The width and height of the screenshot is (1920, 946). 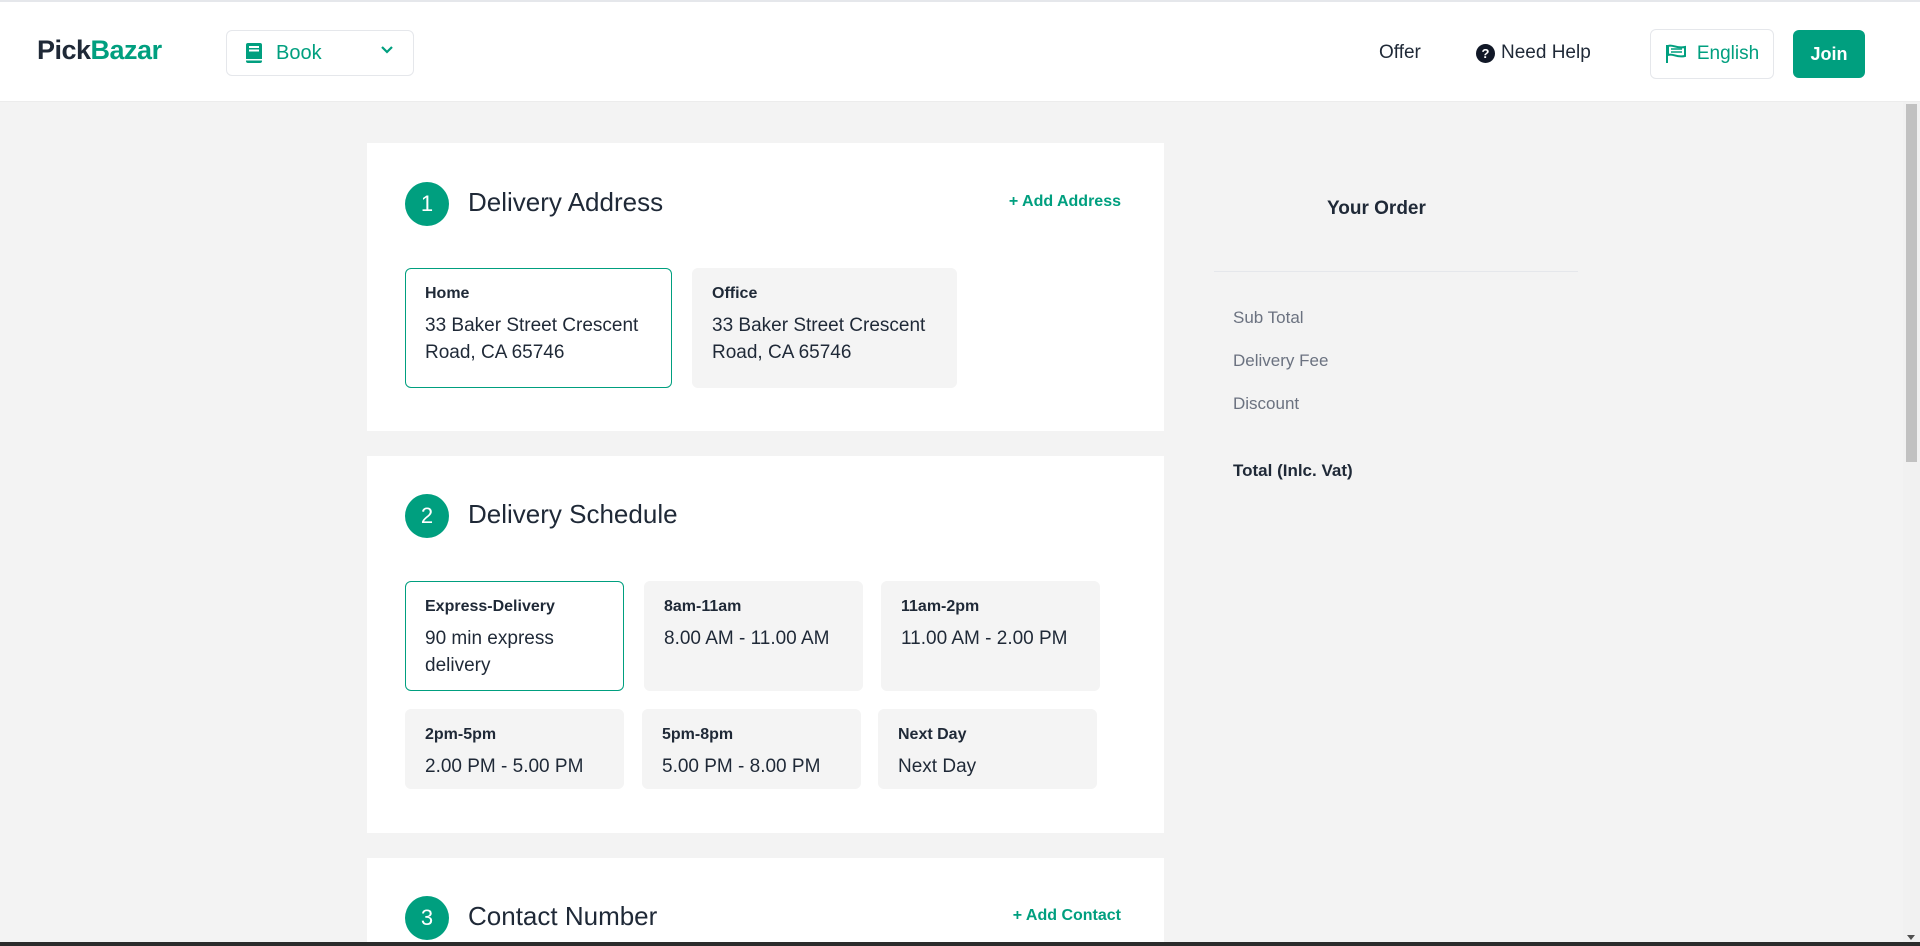 What do you see at coordinates (1268, 317) in the screenshot?
I see `sub-total-label: Sub Total` at bounding box center [1268, 317].